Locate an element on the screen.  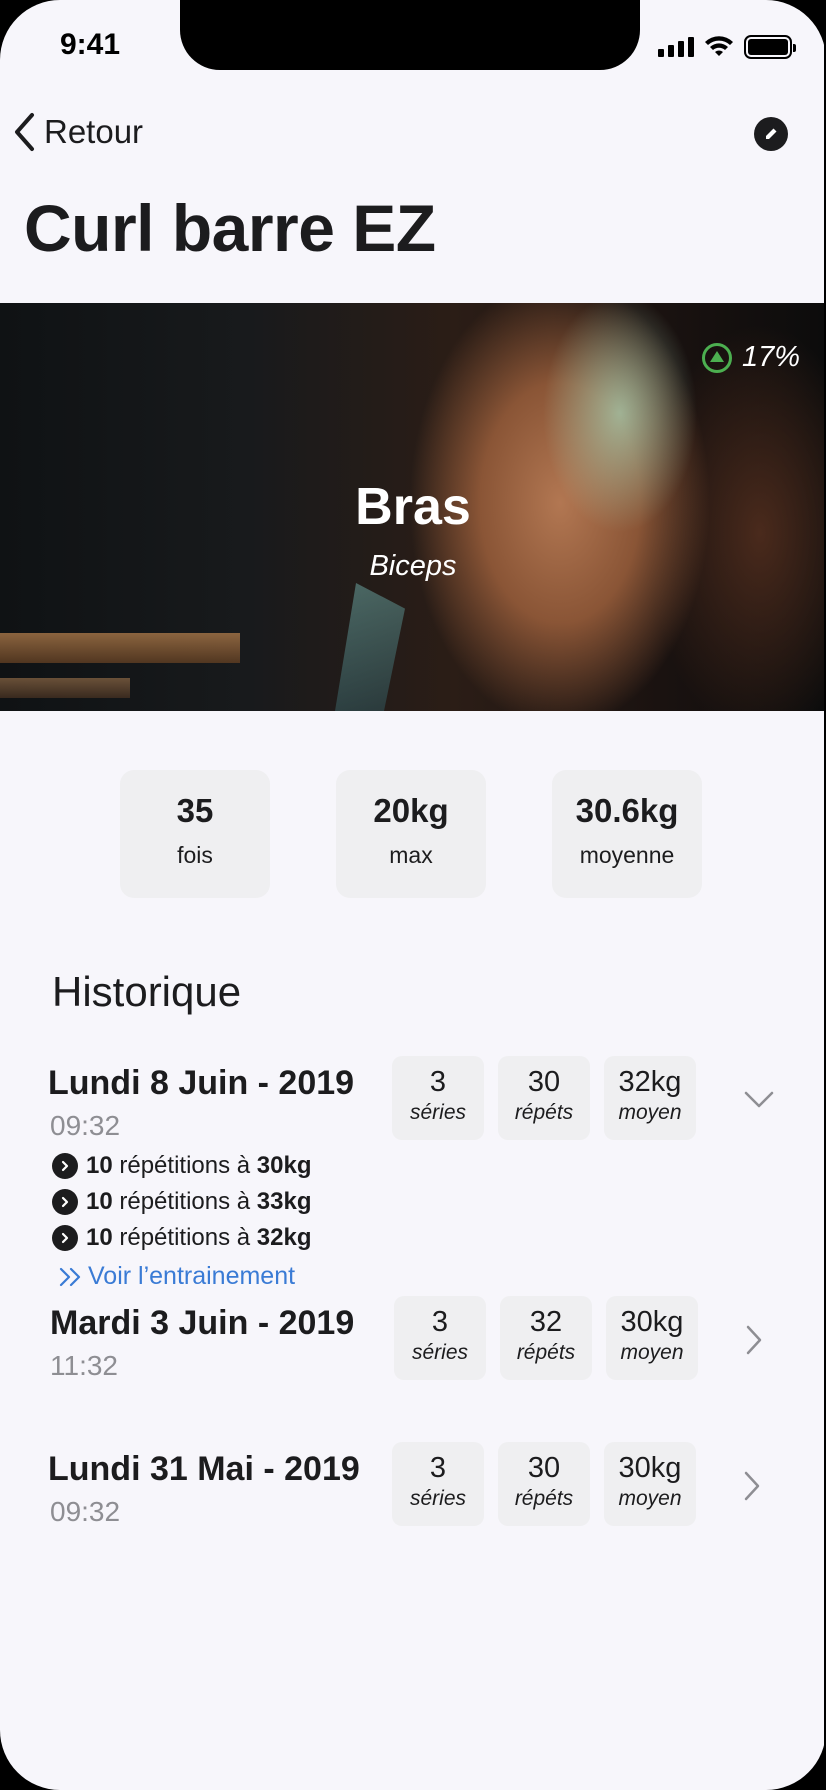
double-chevron-right-icon is located at coordinates (70, 1276).